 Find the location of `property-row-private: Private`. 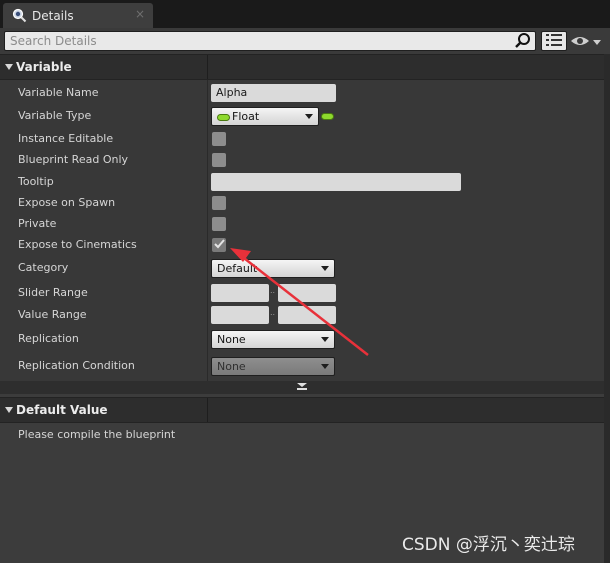

property-row-private: Private is located at coordinates (302, 224).